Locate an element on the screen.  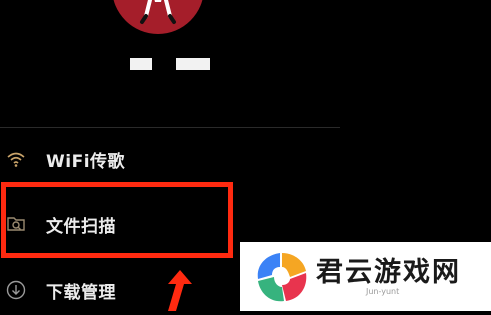
download-icon is located at coordinates (16, 290).